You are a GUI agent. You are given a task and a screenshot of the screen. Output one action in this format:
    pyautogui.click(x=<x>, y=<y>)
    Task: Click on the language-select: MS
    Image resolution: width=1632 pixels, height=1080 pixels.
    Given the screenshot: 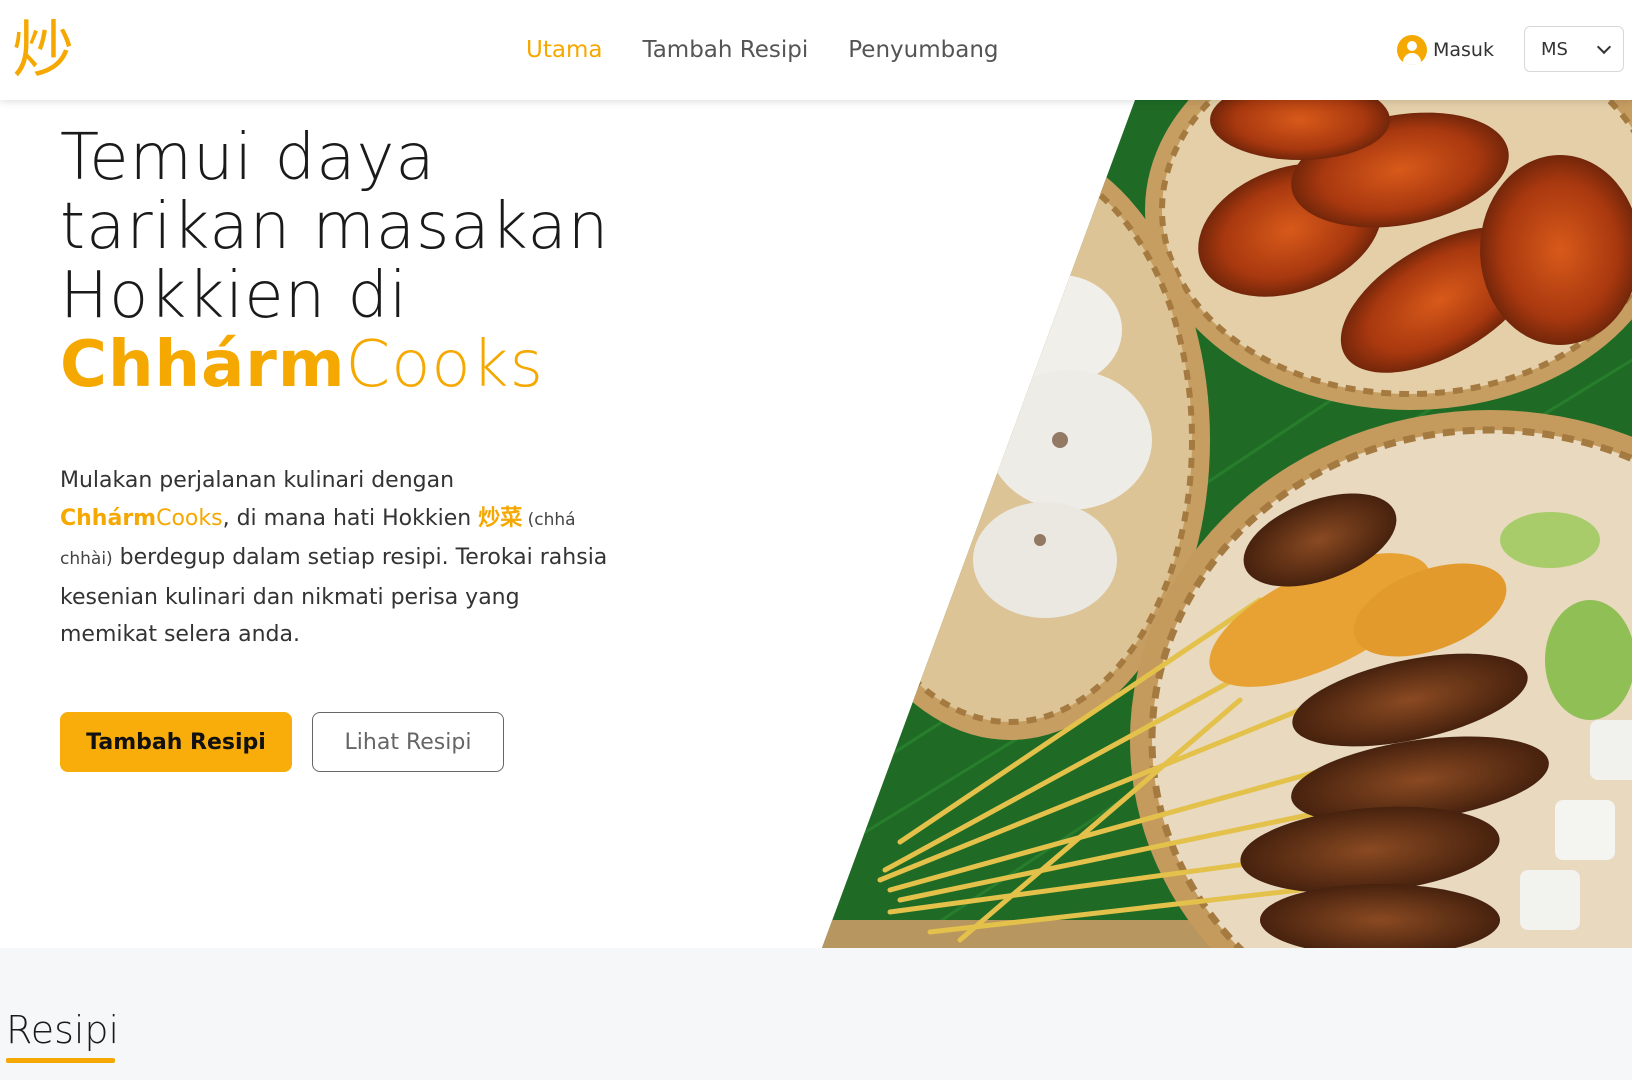 What is the action you would take?
    pyautogui.click(x=1574, y=49)
    